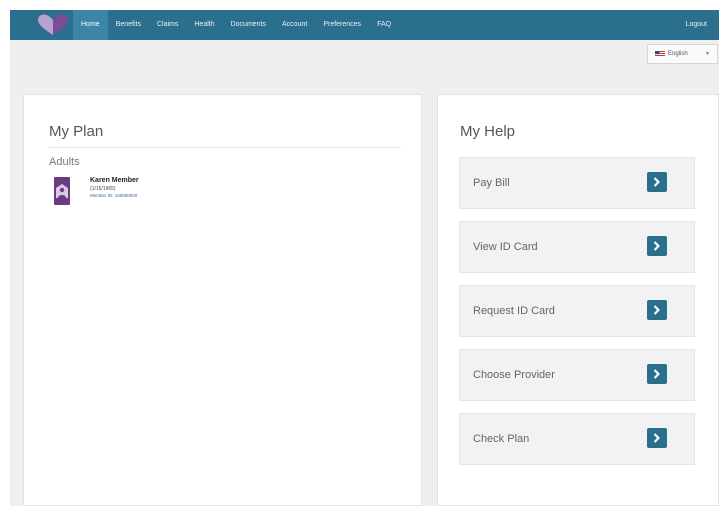  What do you see at coordinates (678, 54) in the screenshot?
I see `language-select-value: English` at bounding box center [678, 54].